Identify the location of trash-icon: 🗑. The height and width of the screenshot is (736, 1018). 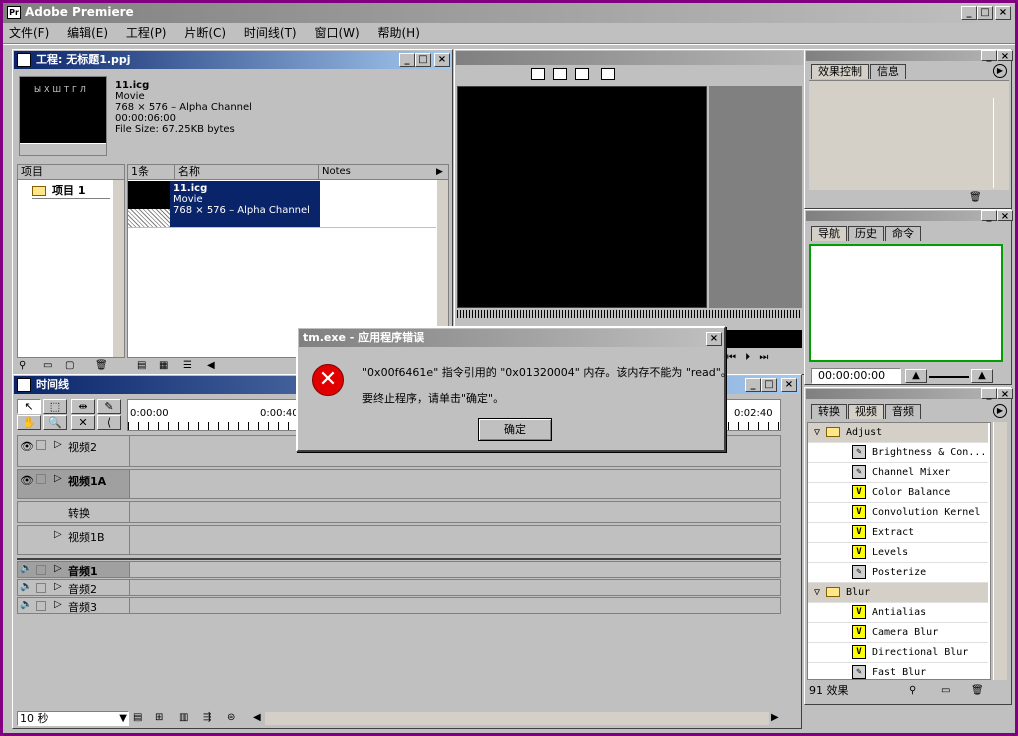
(975, 197).